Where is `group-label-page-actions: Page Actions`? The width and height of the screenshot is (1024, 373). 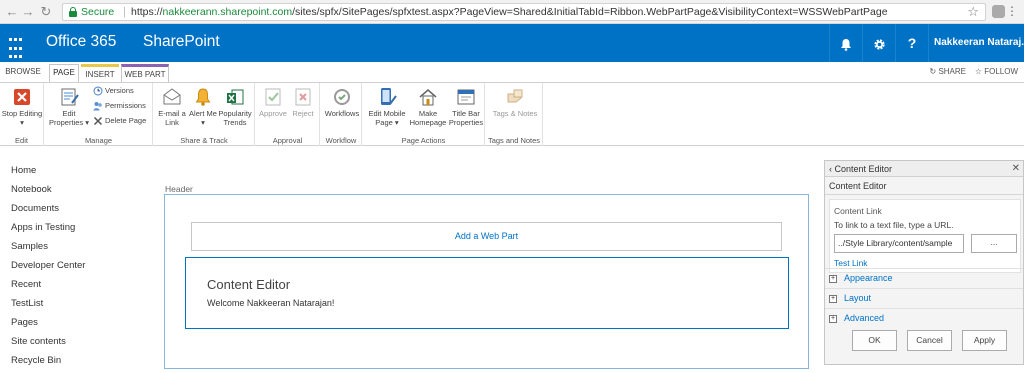 group-label-page-actions: Page Actions is located at coordinates (423, 140).